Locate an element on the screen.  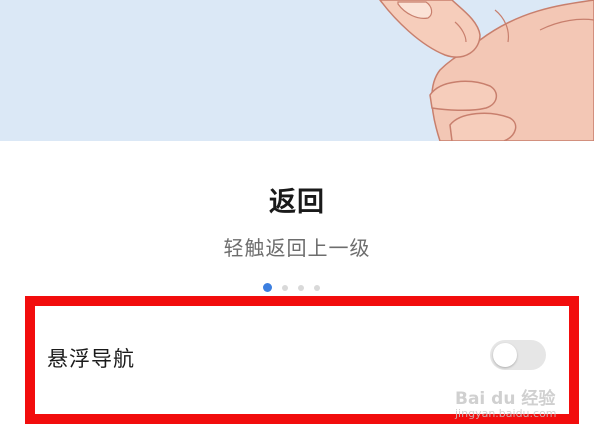
toggle-knob is located at coordinates (505, 355).